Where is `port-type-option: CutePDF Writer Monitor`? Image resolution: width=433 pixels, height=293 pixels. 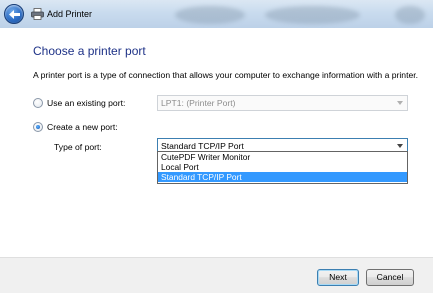 port-type-option: CutePDF Writer Monitor is located at coordinates (282, 157).